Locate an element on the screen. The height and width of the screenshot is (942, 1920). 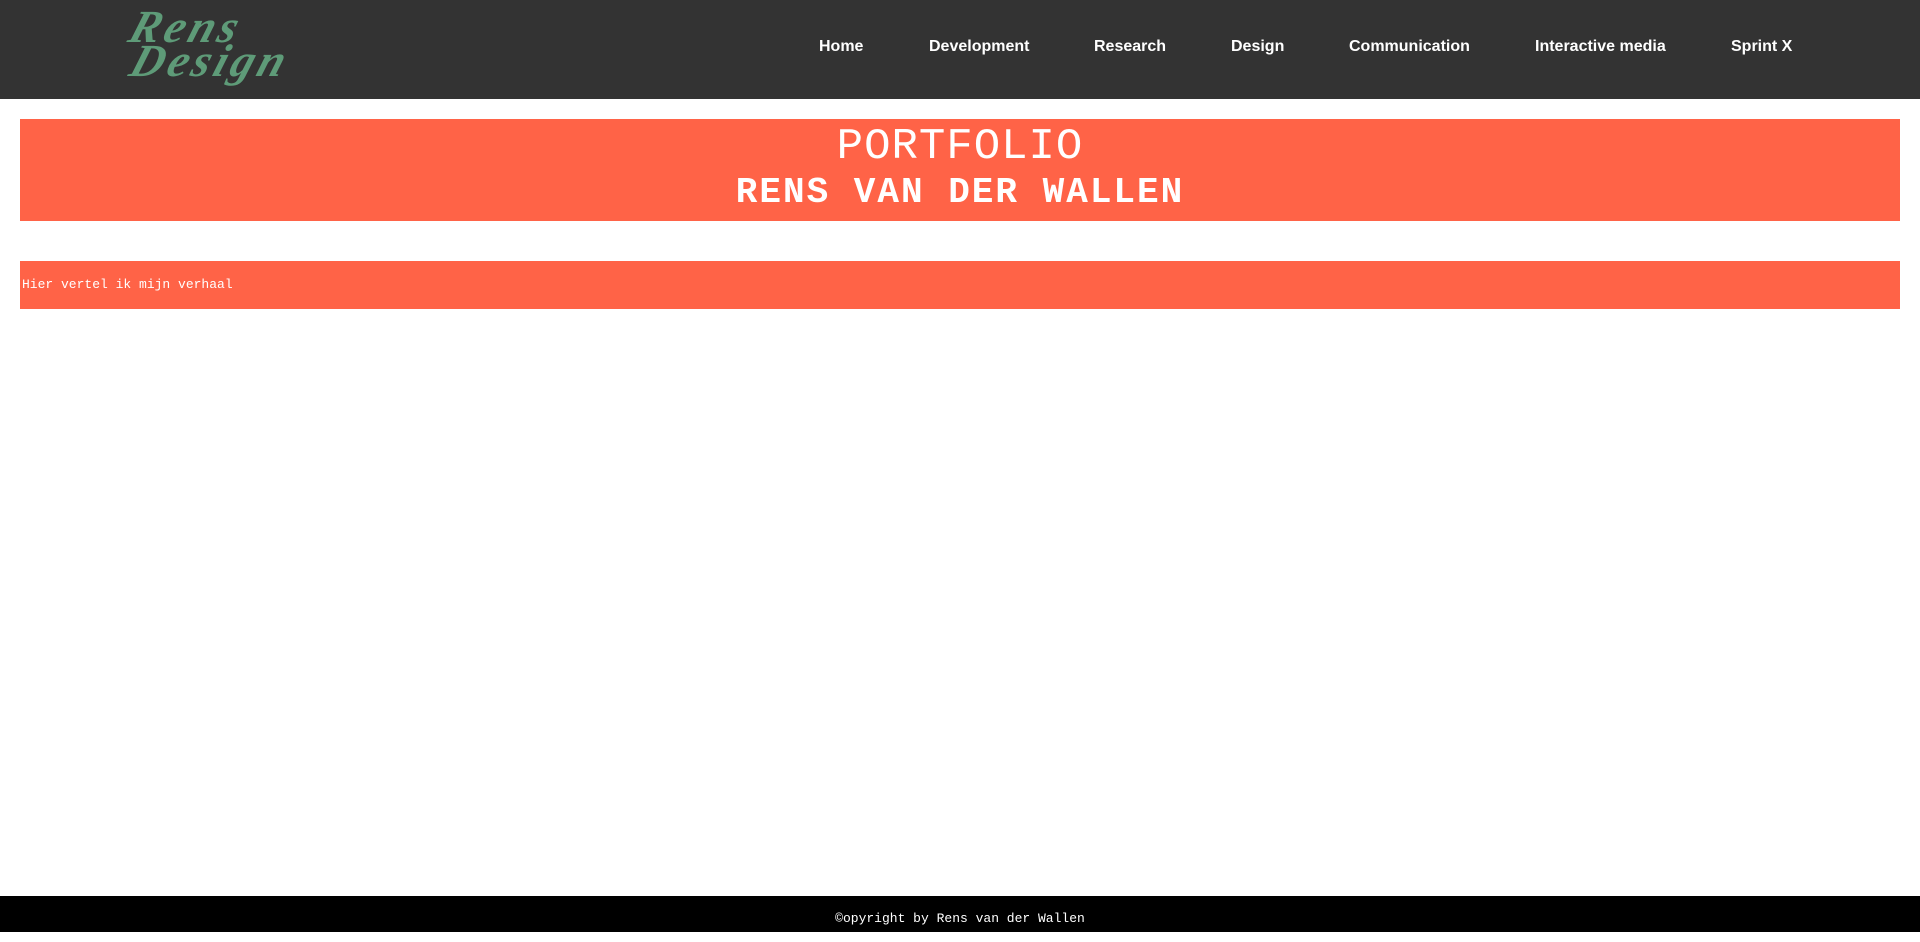
footer: ©opyright by Rens van der Wallen is located at coordinates (960, 914).